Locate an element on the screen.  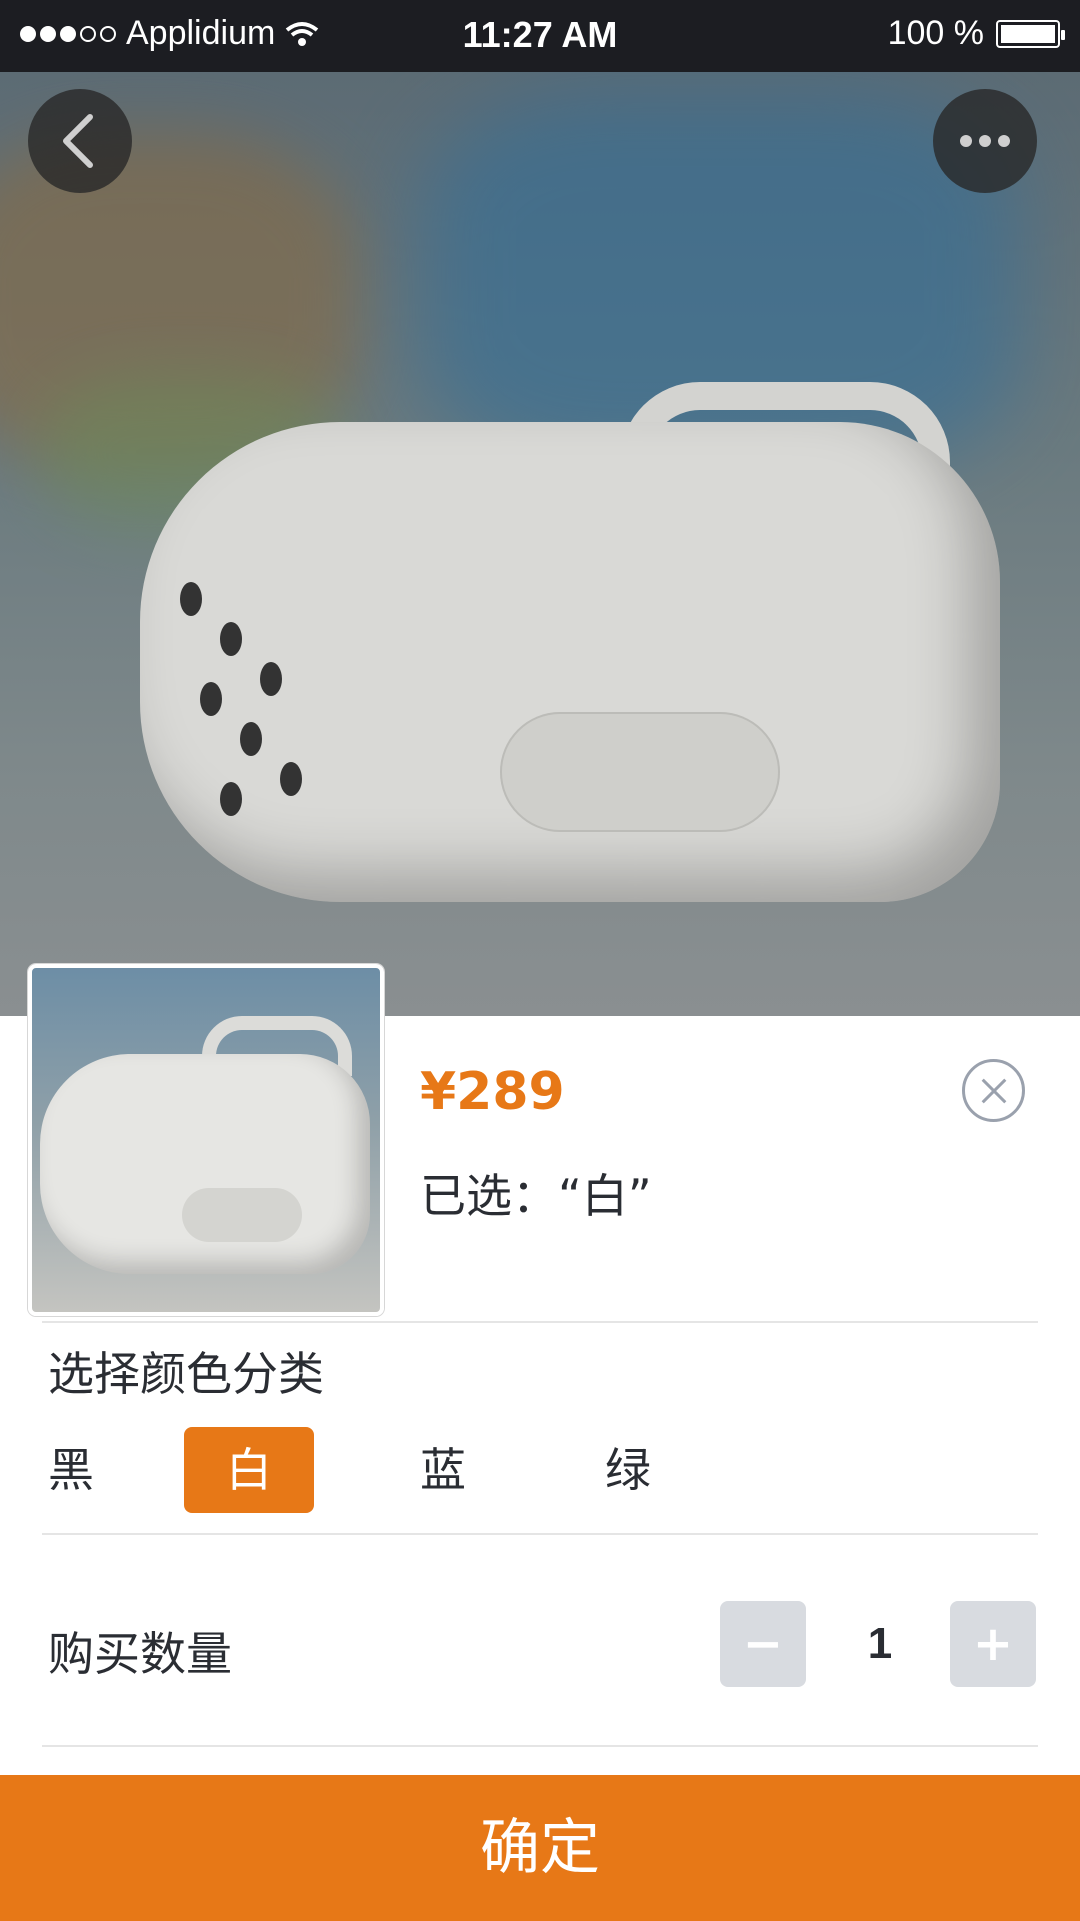
color-section-title: 选择颜色分类 is located at coordinates (186, 1374).